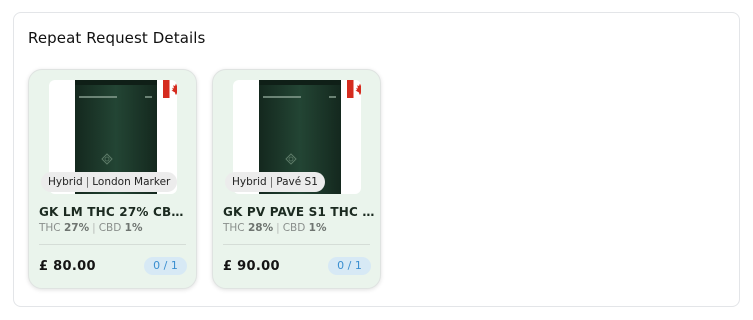  I want to click on panel-title: Repeat Request Details, so click(117, 38).